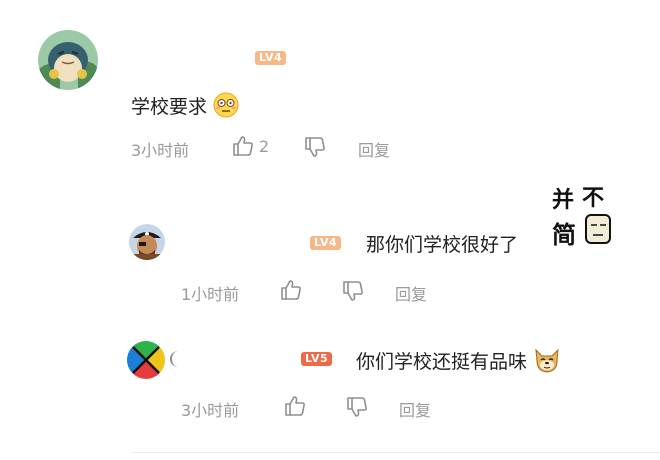 Image resolution: width=660 pixels, height=460 pixels. Describe the element at coordinates (174, 359) in the screenshot. I see `username-fragment` at that location.